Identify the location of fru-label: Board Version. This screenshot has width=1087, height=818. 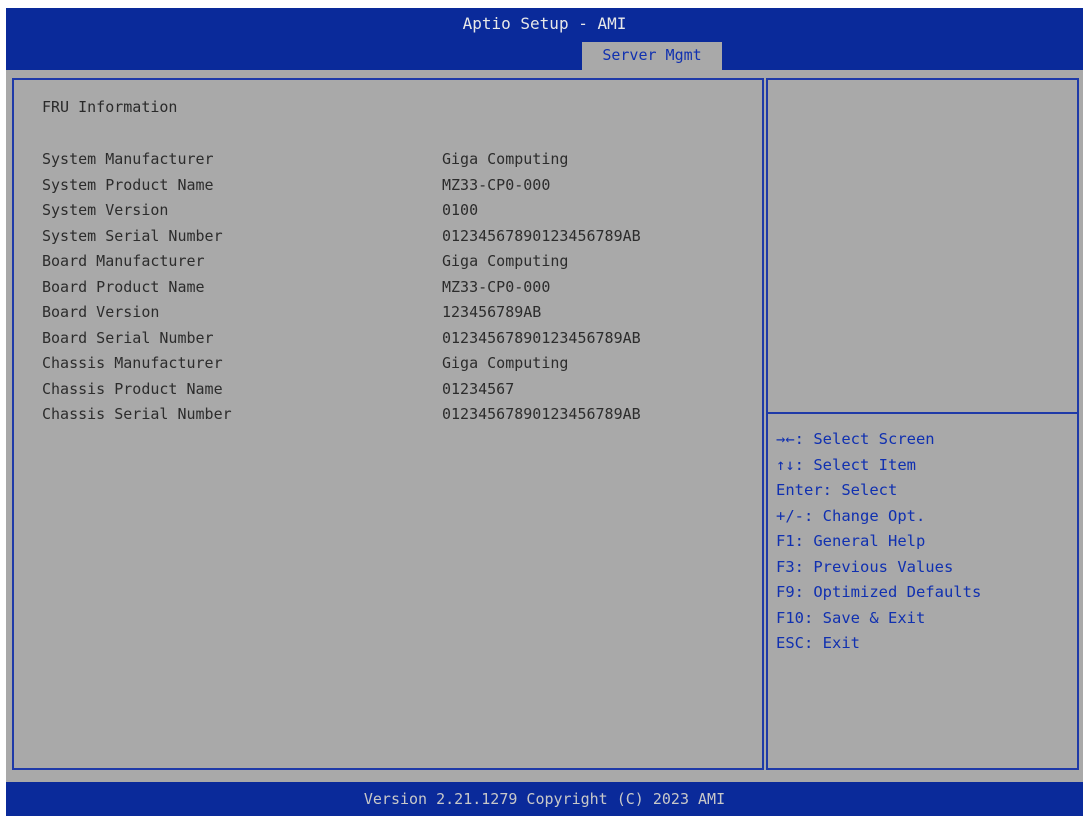
(101, 312).